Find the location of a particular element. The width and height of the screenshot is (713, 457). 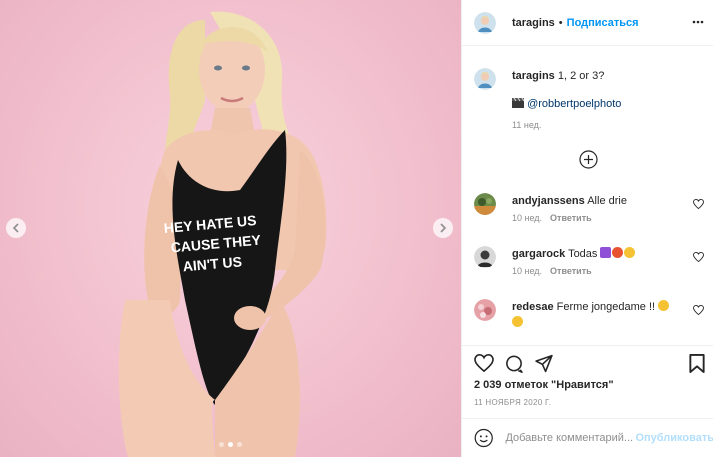

carousel-next-button is located at coordinates (443, 228).